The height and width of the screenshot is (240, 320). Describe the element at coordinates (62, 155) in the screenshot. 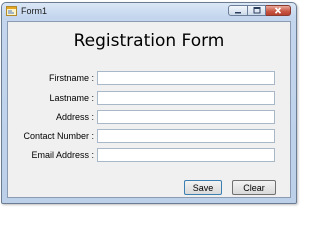

I see `email-address-label: Email Address :` at that location.